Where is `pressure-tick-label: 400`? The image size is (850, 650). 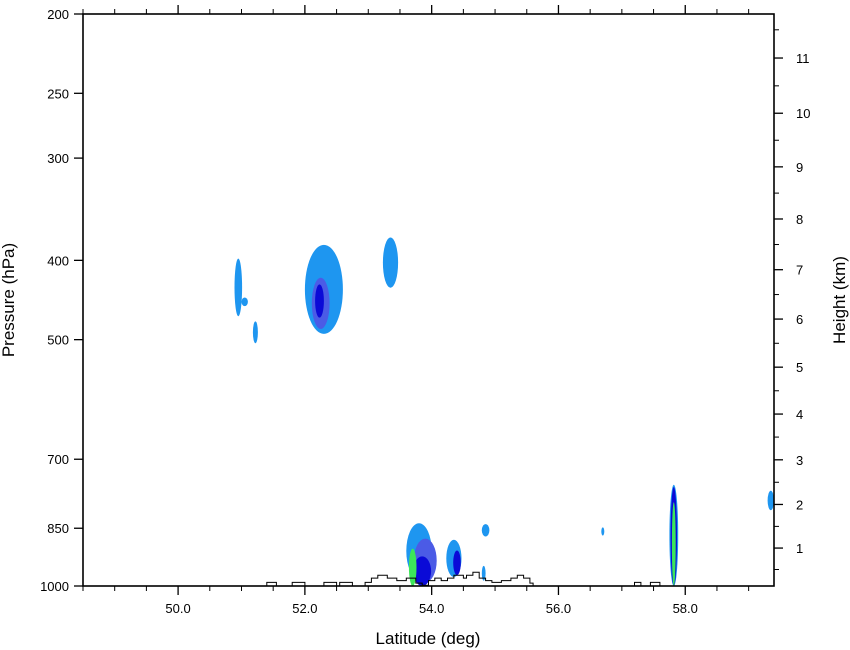 pressure-tick-label: 400 is located at coordinates (58, 260).